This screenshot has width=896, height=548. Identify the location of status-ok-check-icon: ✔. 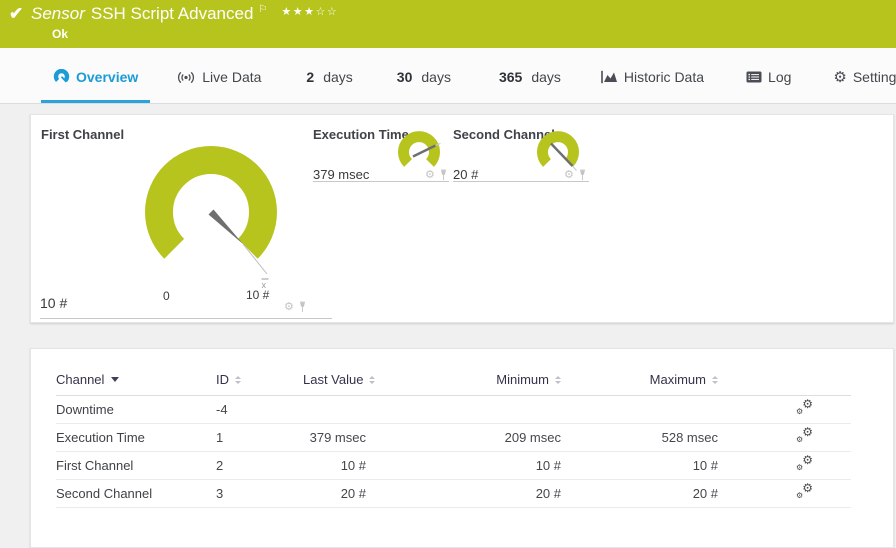
(16, 13).